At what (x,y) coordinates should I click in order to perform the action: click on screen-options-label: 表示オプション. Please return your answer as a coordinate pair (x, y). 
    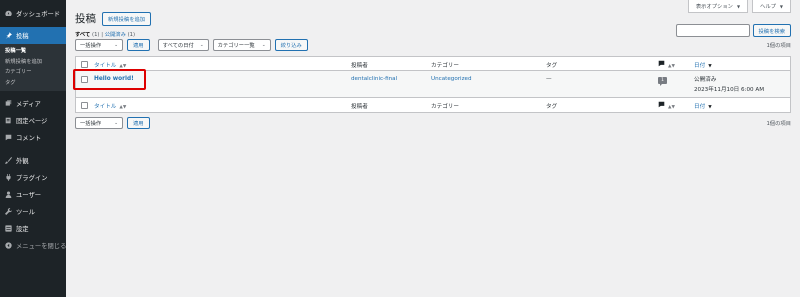
    Looking at the image, I should click on (714, 7).